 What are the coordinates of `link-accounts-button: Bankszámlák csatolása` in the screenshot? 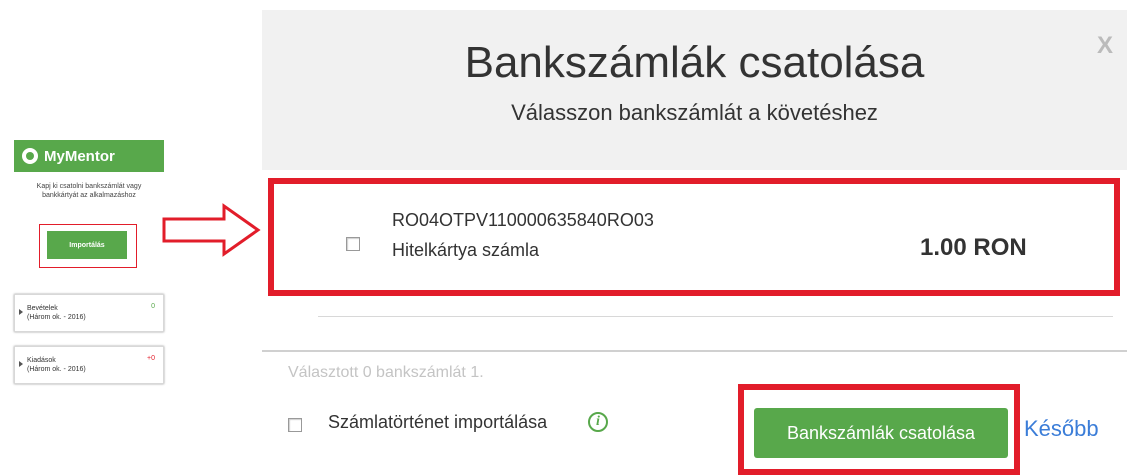 It's located at (881, 433).